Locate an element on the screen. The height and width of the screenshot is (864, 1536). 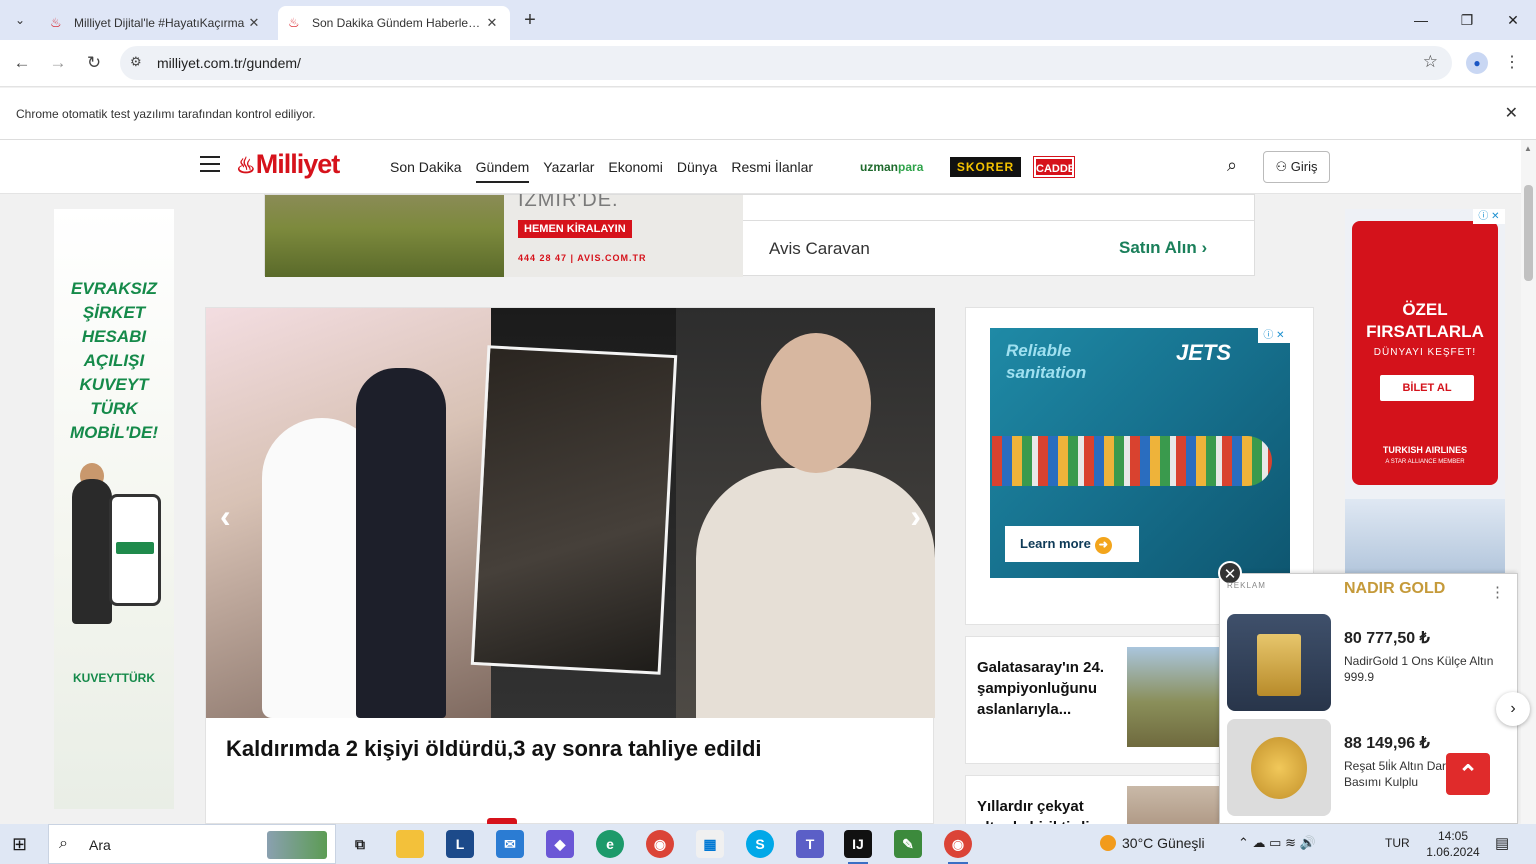
weather-widget: 30°C Güneşli is located at coordinates (1152, 843).